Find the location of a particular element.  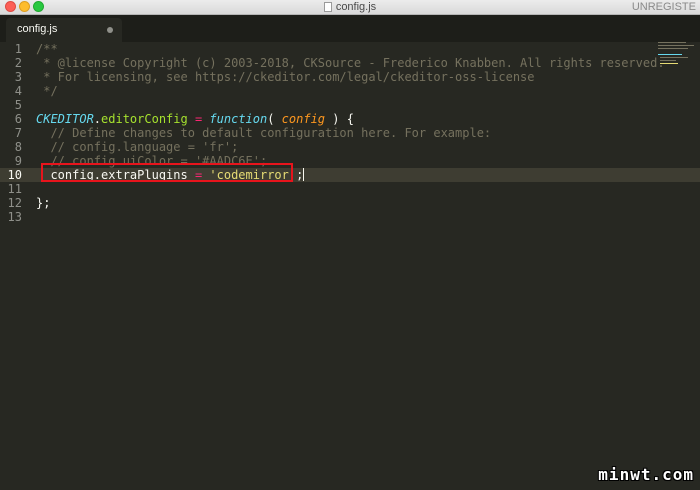

highlight-annotation-box is located at coordinates (167, 172).